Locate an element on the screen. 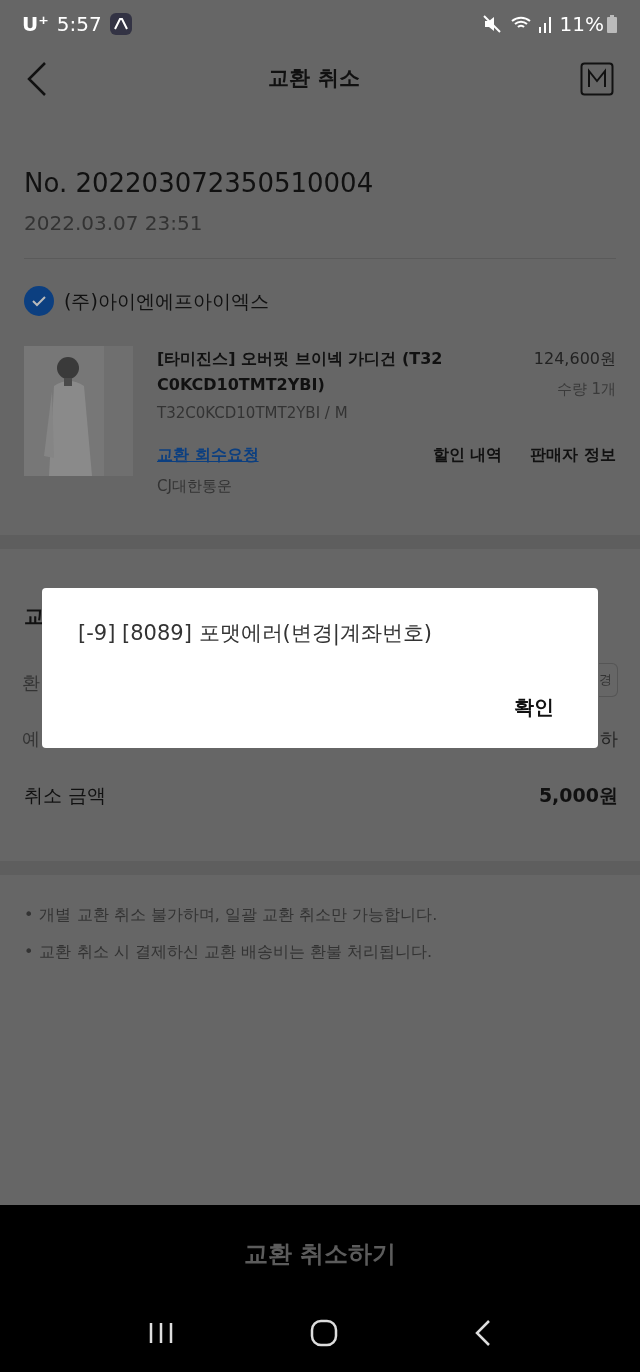 This screenshot has width=640, height=1372. product-name: [타미진스] 오버핏 브이넥 가디건 (T32 C0KCD10TMT2YBI) is located at coordinates (300, 372).